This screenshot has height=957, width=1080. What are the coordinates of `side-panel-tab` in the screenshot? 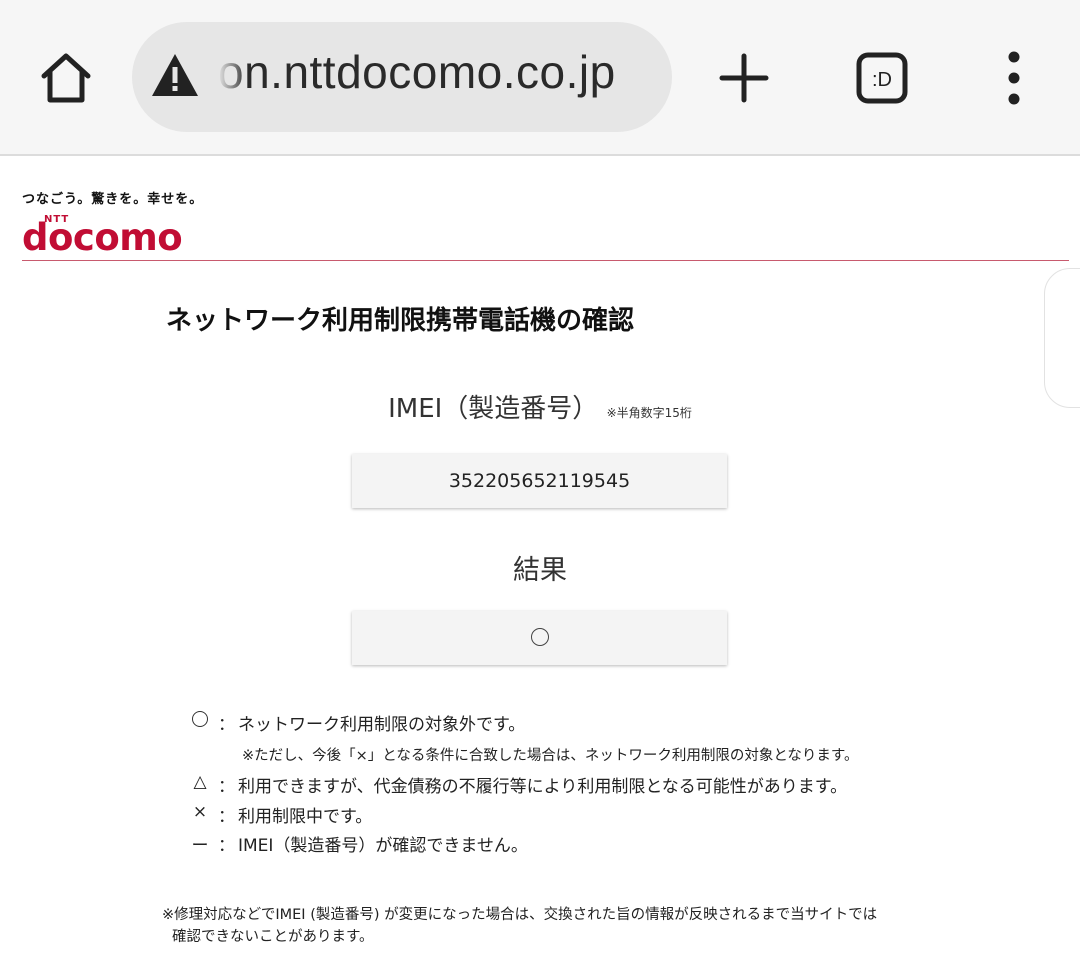 It's located at (1062, 338).